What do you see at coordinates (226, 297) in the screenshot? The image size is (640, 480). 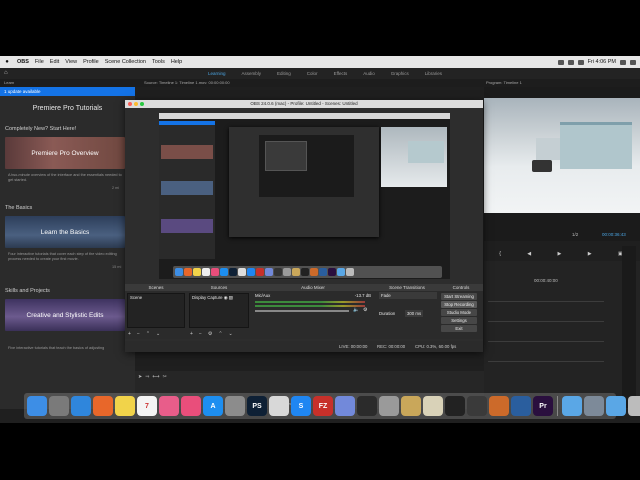 I see `eye-icon: ◉` at bounding box center [226, 297].